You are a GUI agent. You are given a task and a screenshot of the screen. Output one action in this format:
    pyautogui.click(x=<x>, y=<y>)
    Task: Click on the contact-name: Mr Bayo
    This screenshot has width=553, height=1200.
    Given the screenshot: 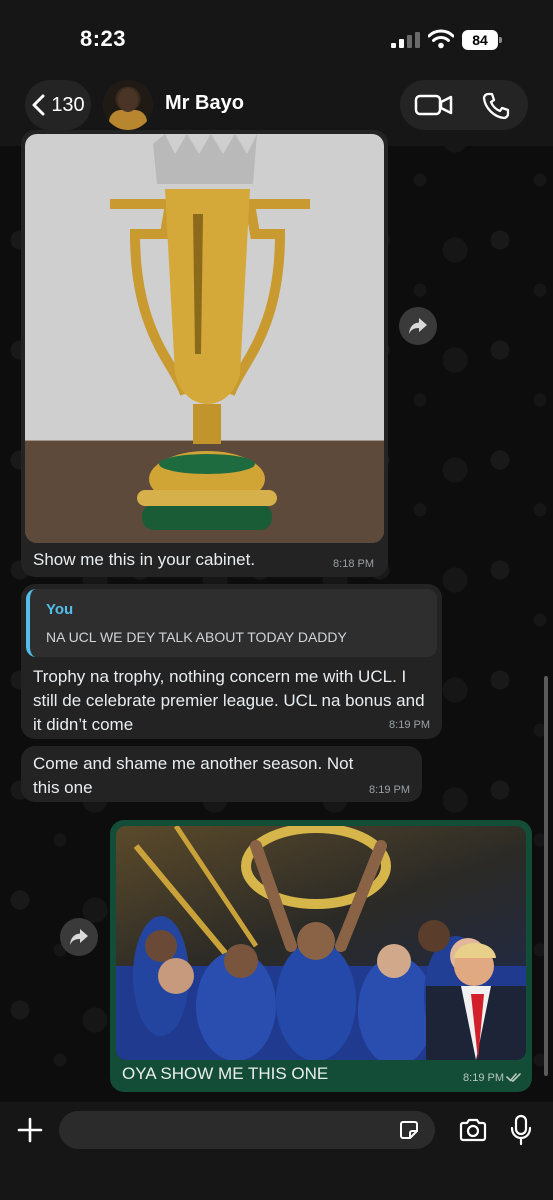 What is the action you would take?
    pyautogui.click(x=204, y=103)
    